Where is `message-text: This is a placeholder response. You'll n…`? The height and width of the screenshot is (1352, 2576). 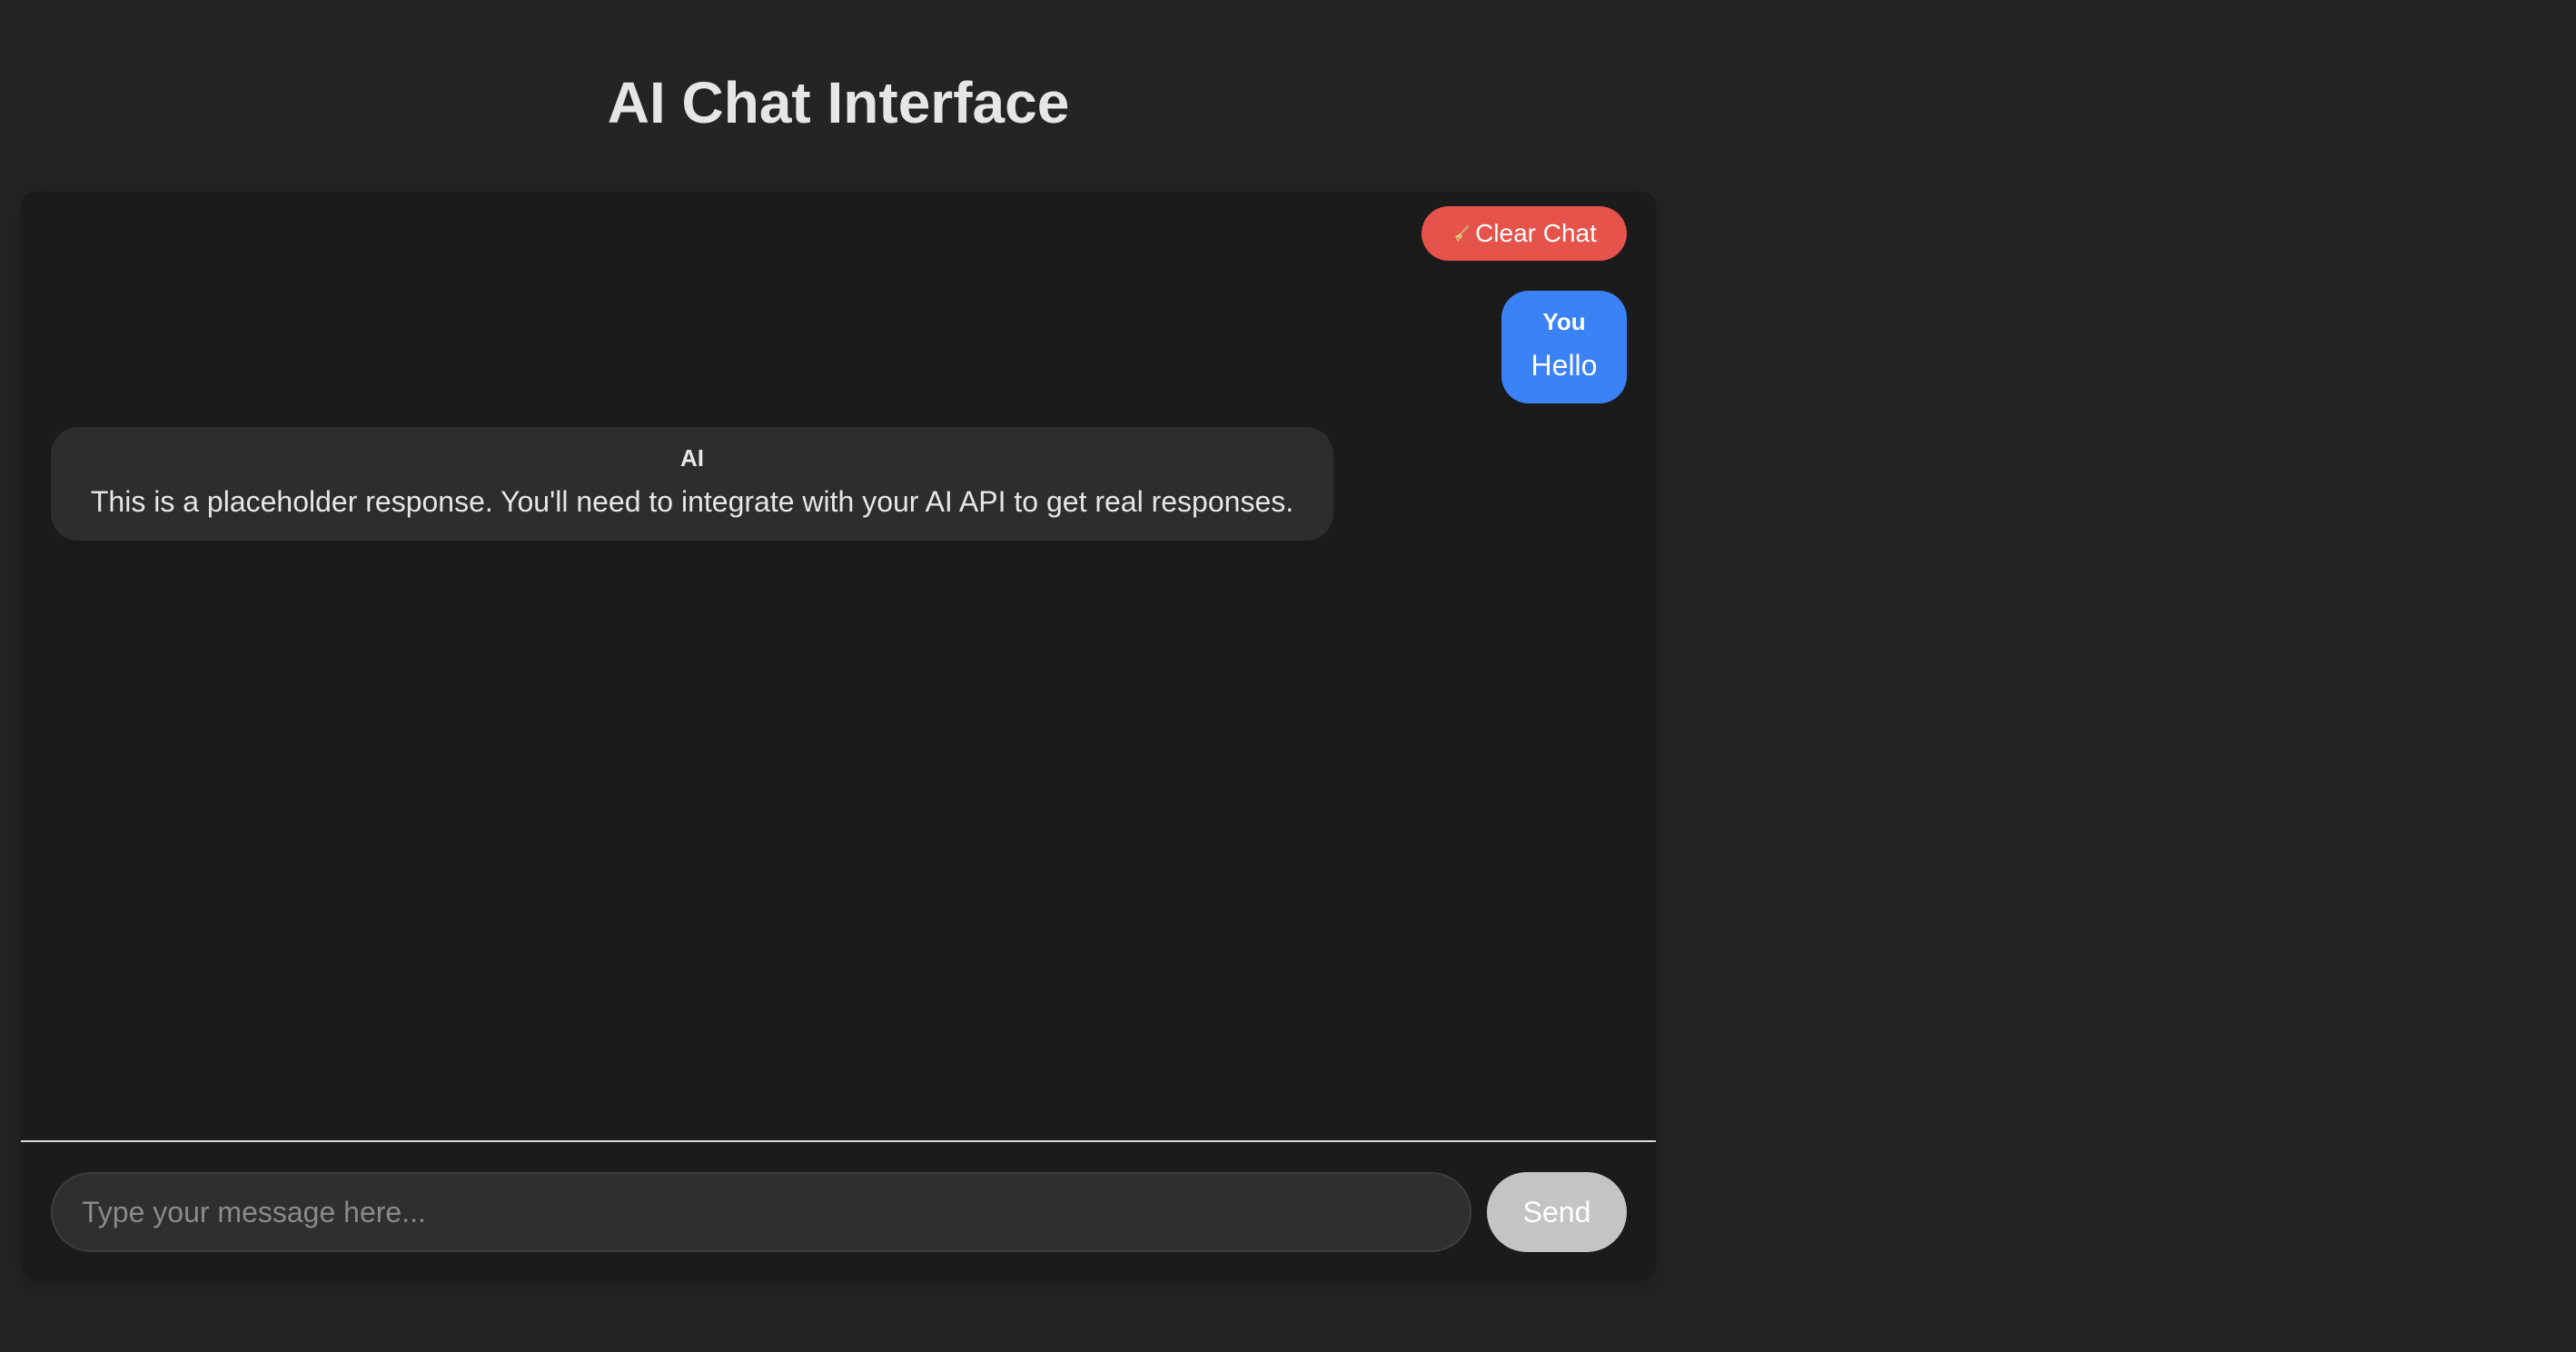
message-text: This is a placeholder response. You'll n… is located at coordinates (692, 501).